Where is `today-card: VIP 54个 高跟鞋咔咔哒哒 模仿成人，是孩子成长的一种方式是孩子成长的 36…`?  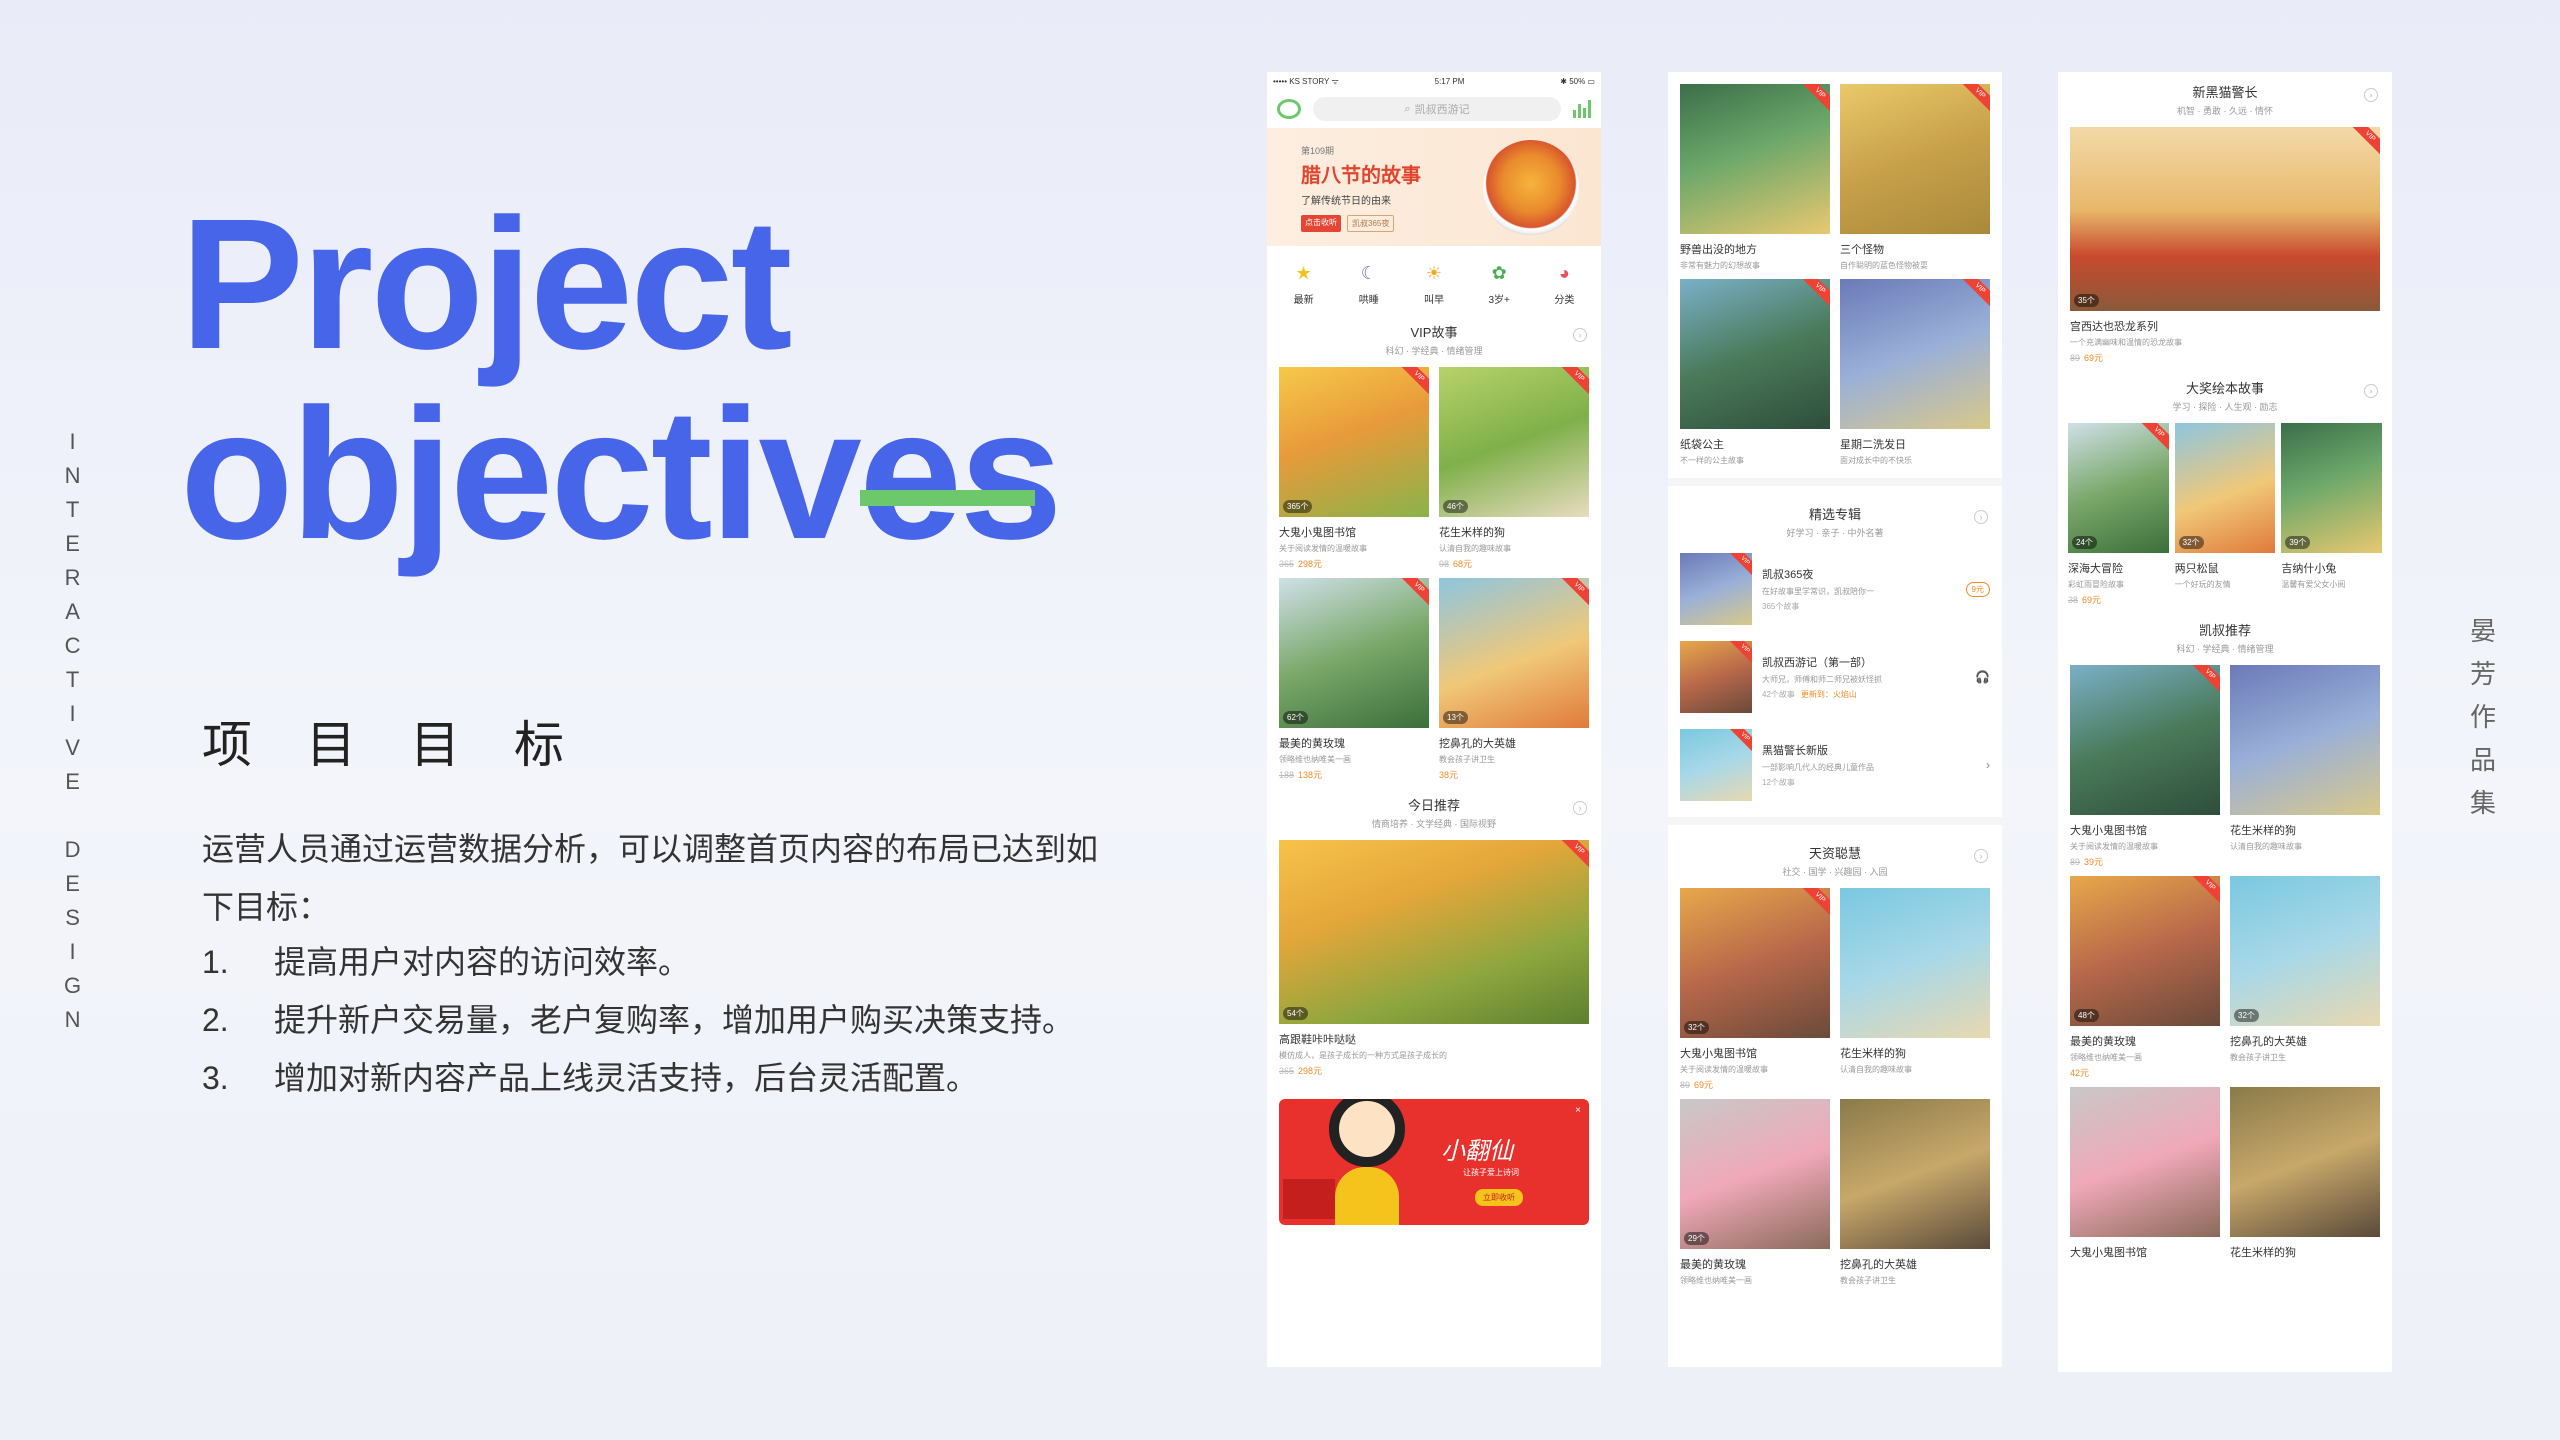 today-card: VIP 54个 高跟鞋咔咔哒哒 模仿成人，是孩子成长的一种方式是孩子成长的 36… is located at coordinates (1434, 958).